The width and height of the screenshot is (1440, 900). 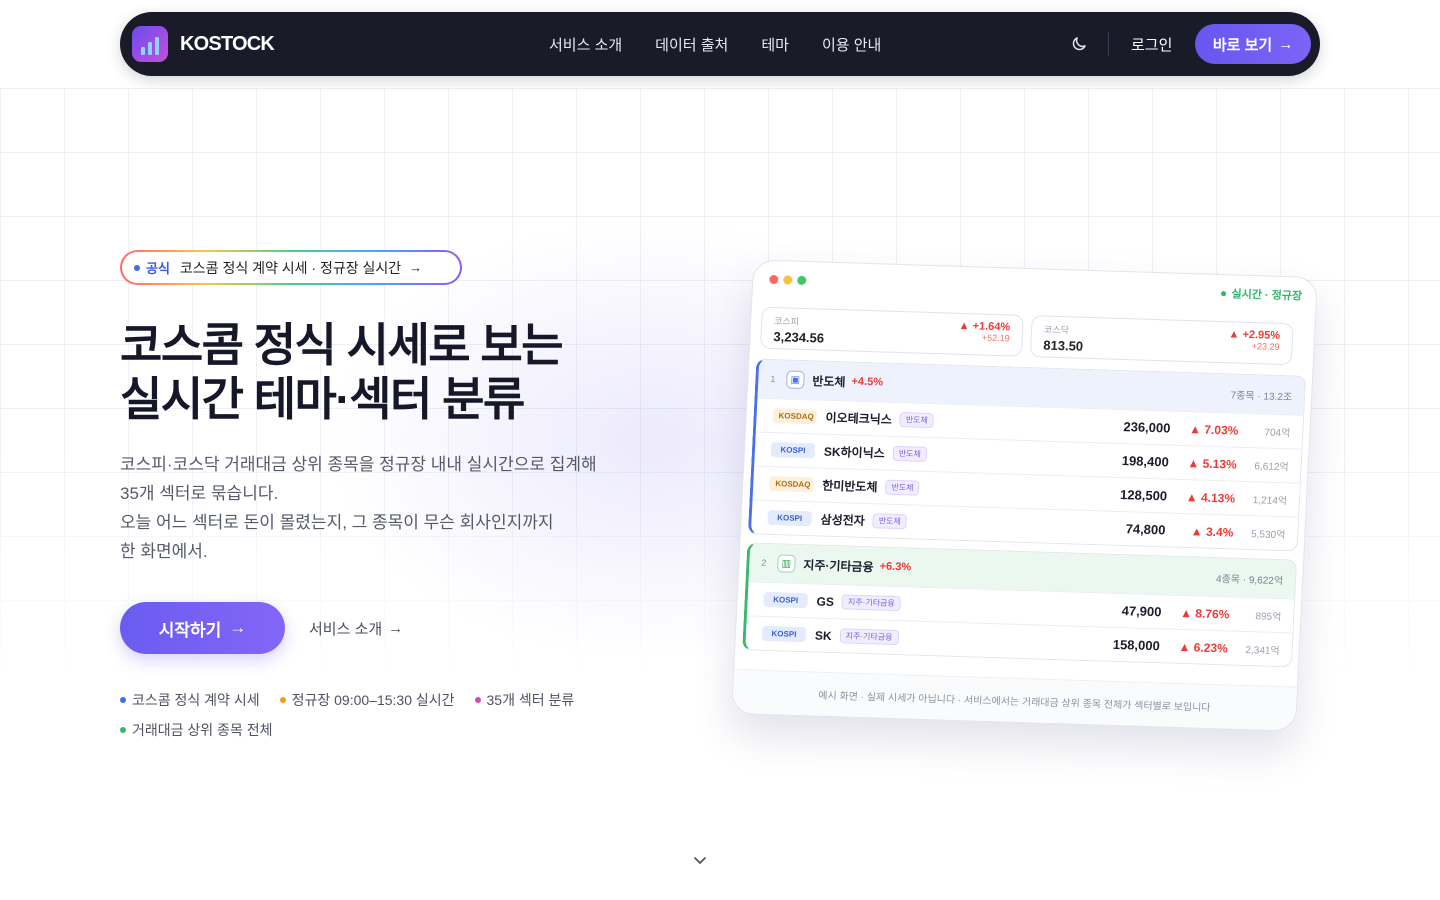 What do you see at coordinates (1270, 501) in the screenshot?
I see `trade-volume: 1,214억` at bounding box center [1270, 501].